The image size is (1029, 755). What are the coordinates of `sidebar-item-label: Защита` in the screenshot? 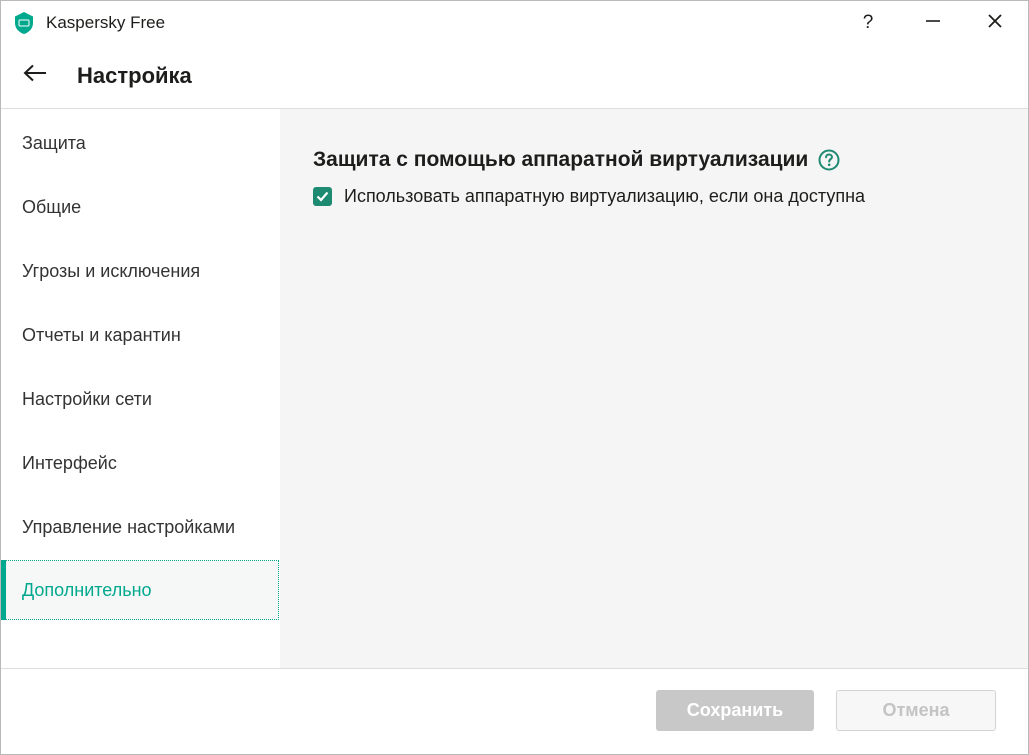 It's located at (54, 142).